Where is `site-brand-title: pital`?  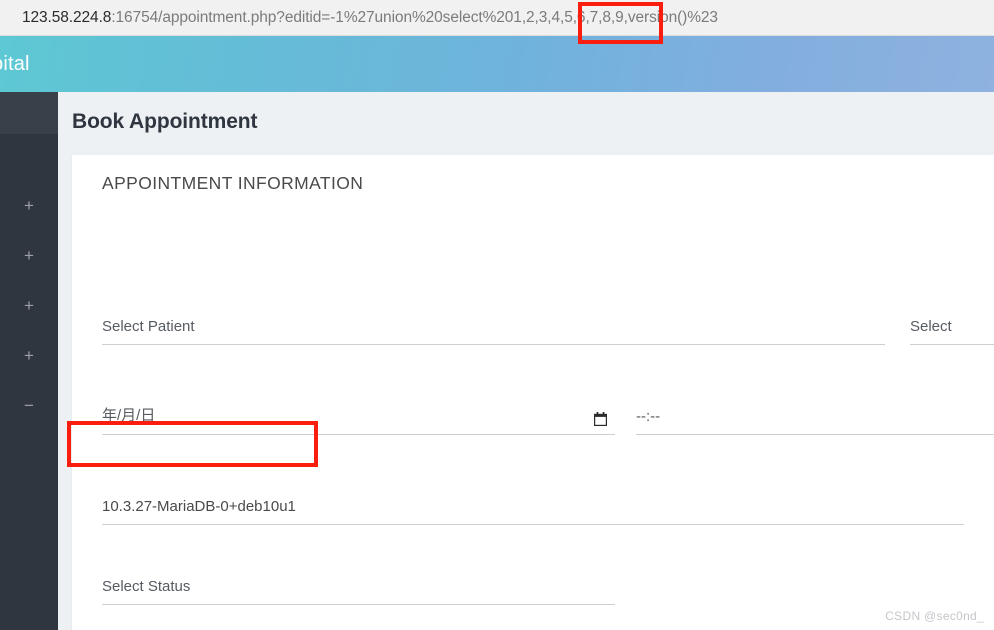
site-brand-title: pital is located at coordinates (15, 63).